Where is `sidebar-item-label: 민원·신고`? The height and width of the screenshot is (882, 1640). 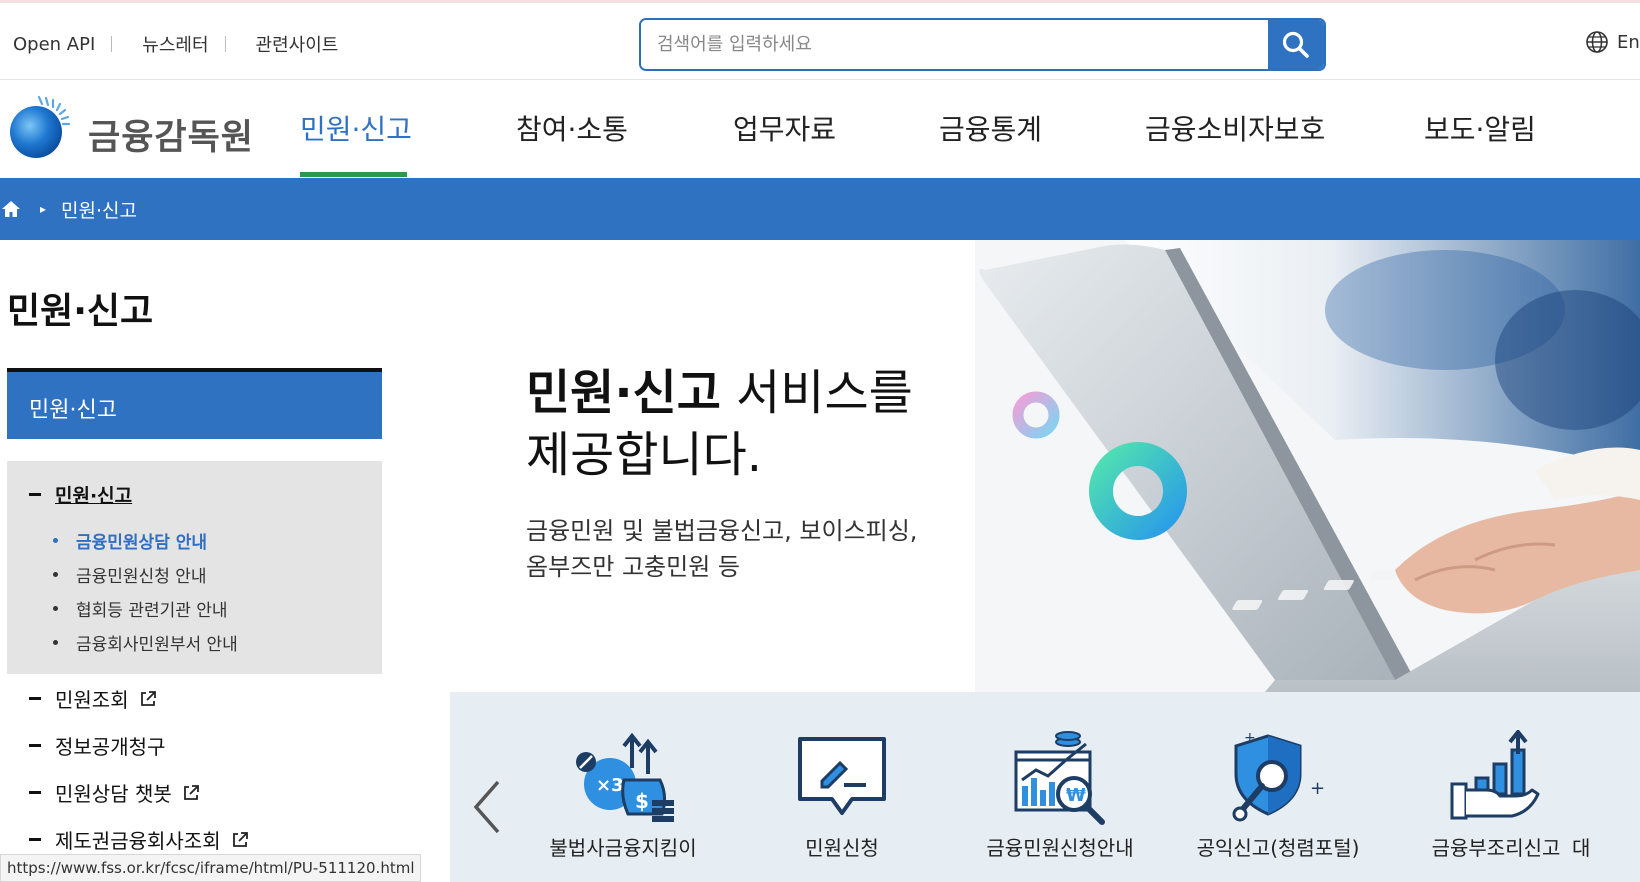
sidebar-item-label: 민원·신고 is located at coordinates (94, 496).